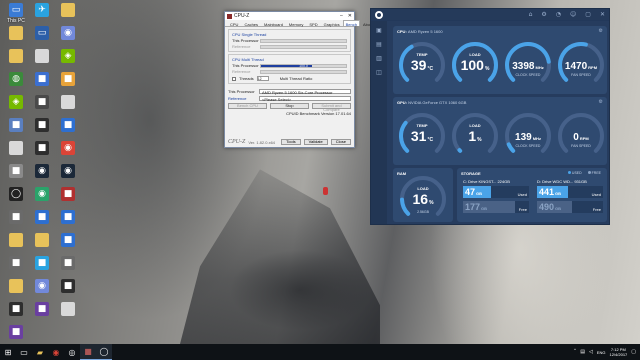 Image resolution: width=640 pixels, height=360 pixels. Describe the element at coordinates (305, 99) in the screenshot. I see `reference-select: <Please Select>` at that location.